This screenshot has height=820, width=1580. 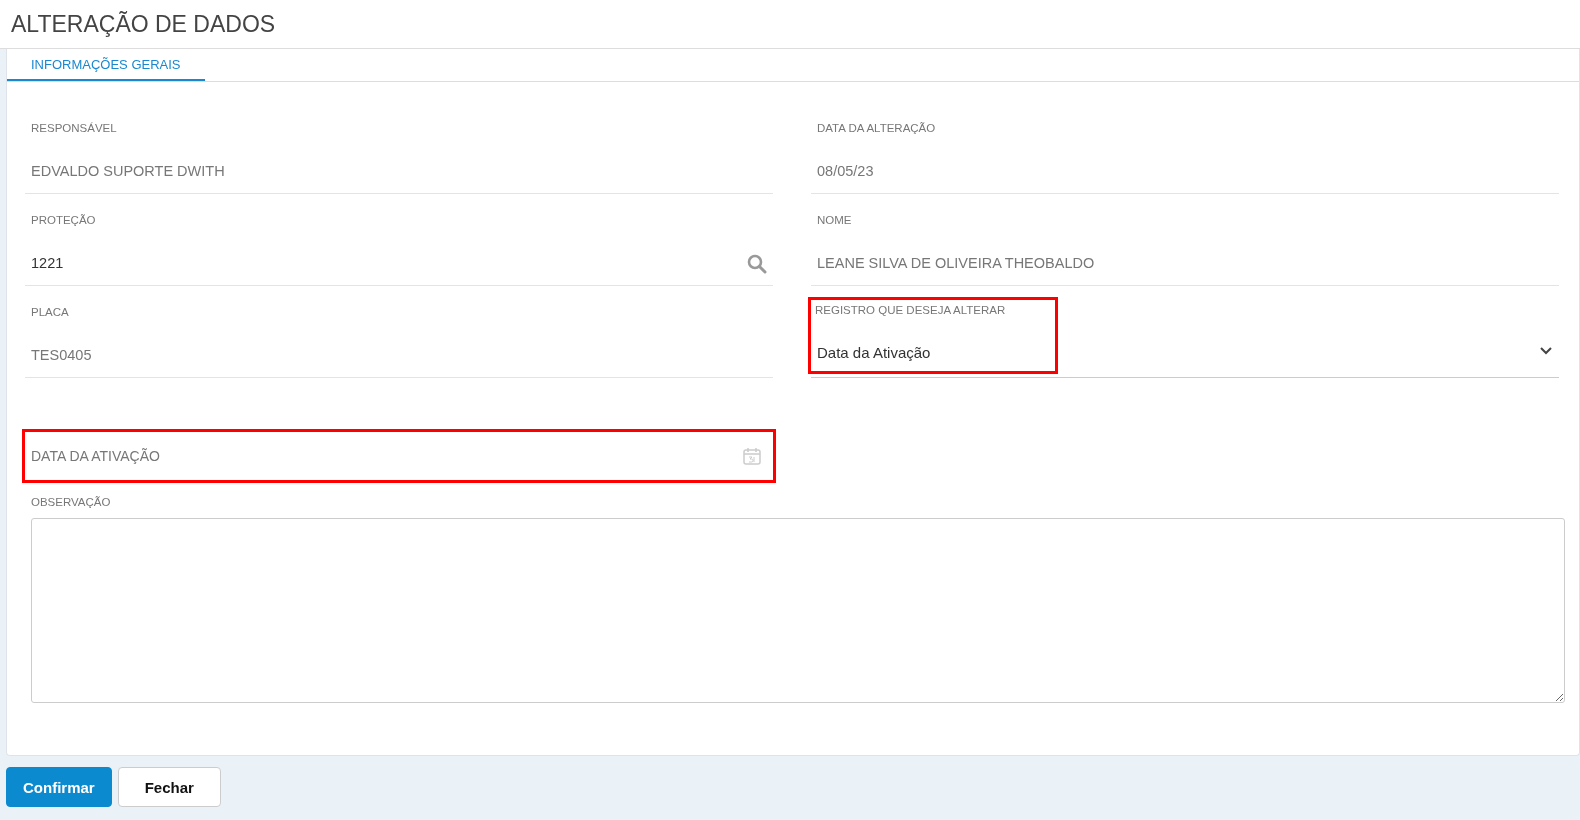 I want to click on field-value: LEANE SILVA DE OLIVEIRA THEOBALDO, so click(x=956, y=263).